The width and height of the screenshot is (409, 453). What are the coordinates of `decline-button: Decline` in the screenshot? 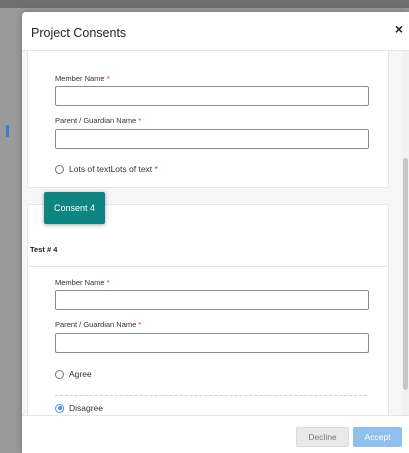 It's located at (322, 437).